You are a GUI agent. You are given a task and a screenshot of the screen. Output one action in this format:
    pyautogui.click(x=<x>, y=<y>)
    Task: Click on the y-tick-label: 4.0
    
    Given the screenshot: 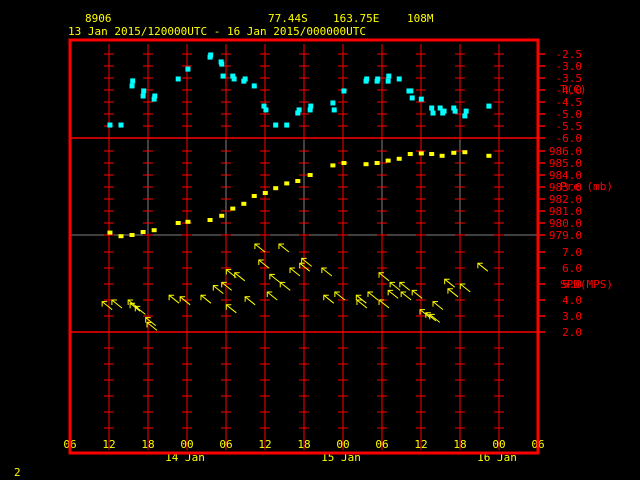 What is the action you would take?
    pyautogui.click(x=572, y=300)
    